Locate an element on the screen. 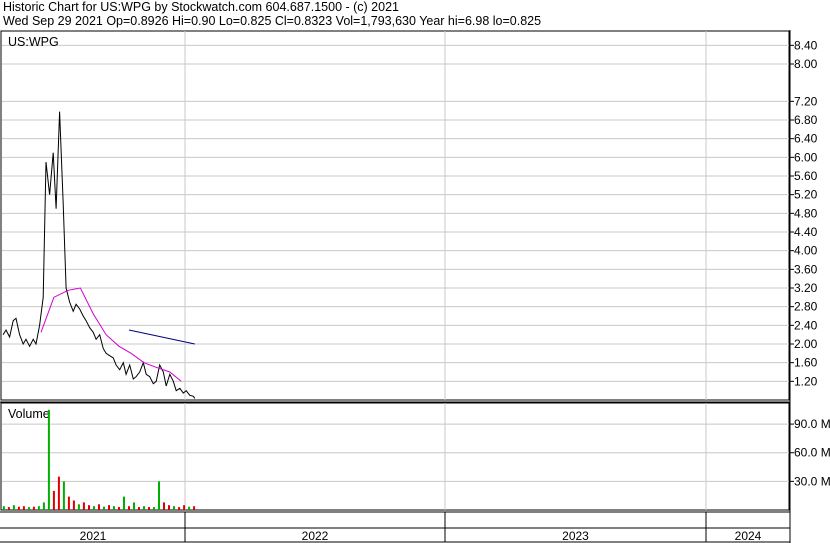 The height and width of the screenshot is (543, 830). price-tick-label: 5.60 is located at coordinates (806, 176).